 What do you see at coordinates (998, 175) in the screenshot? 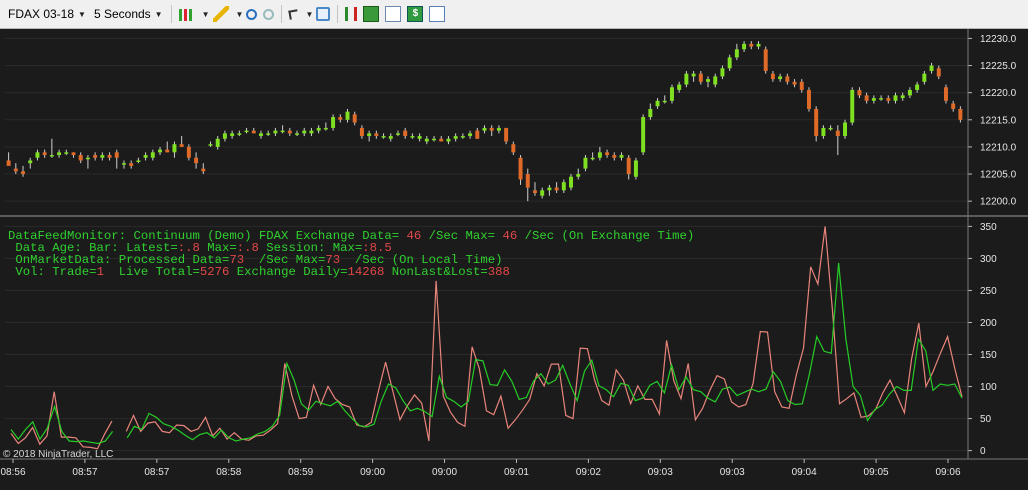
I see `price-tick-label: 12205.0` at bounding box center [998, 175].